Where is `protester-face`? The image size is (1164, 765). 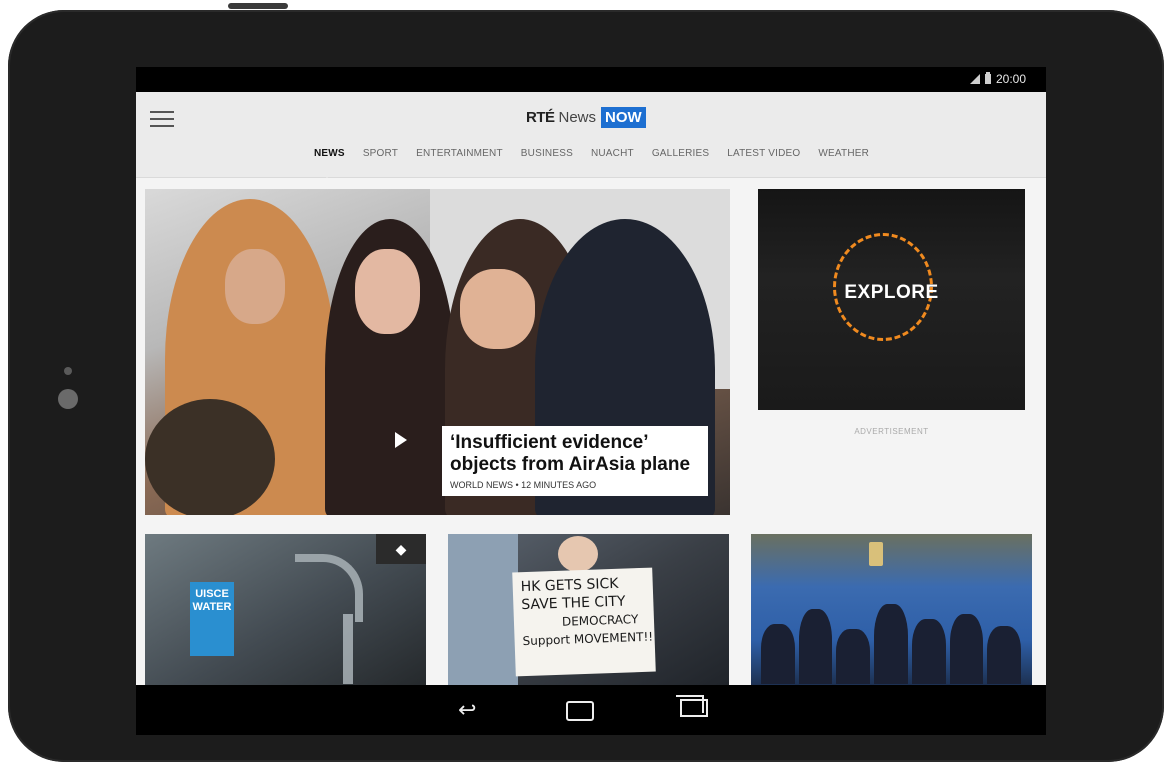 protester-face is located at coordinates (578, 554).